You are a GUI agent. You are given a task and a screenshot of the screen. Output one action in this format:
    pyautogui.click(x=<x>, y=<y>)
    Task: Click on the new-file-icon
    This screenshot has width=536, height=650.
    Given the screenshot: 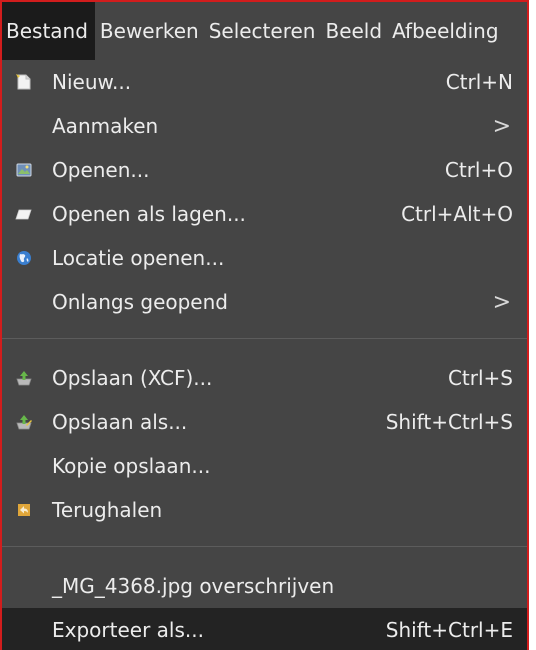 What is the action you would take?
    pyautogui.click(x=24, y=82)
    